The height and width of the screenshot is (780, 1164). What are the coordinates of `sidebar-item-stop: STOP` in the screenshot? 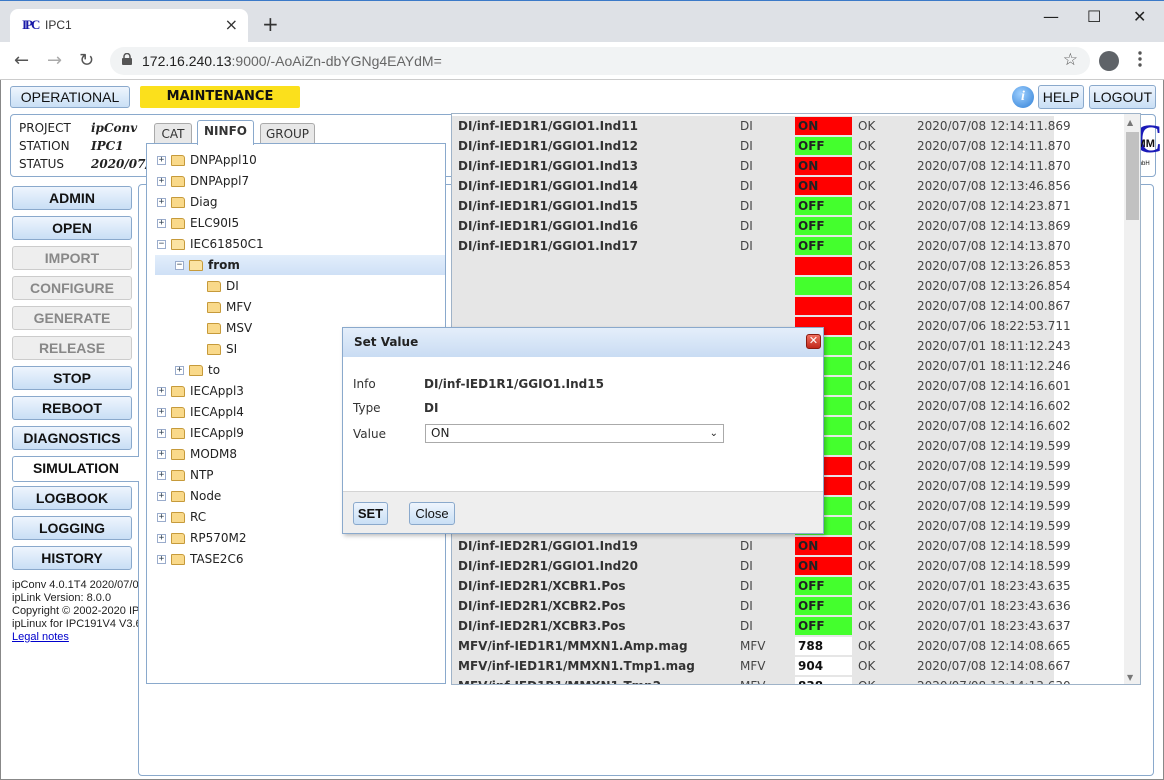 It's located at (72, 378).